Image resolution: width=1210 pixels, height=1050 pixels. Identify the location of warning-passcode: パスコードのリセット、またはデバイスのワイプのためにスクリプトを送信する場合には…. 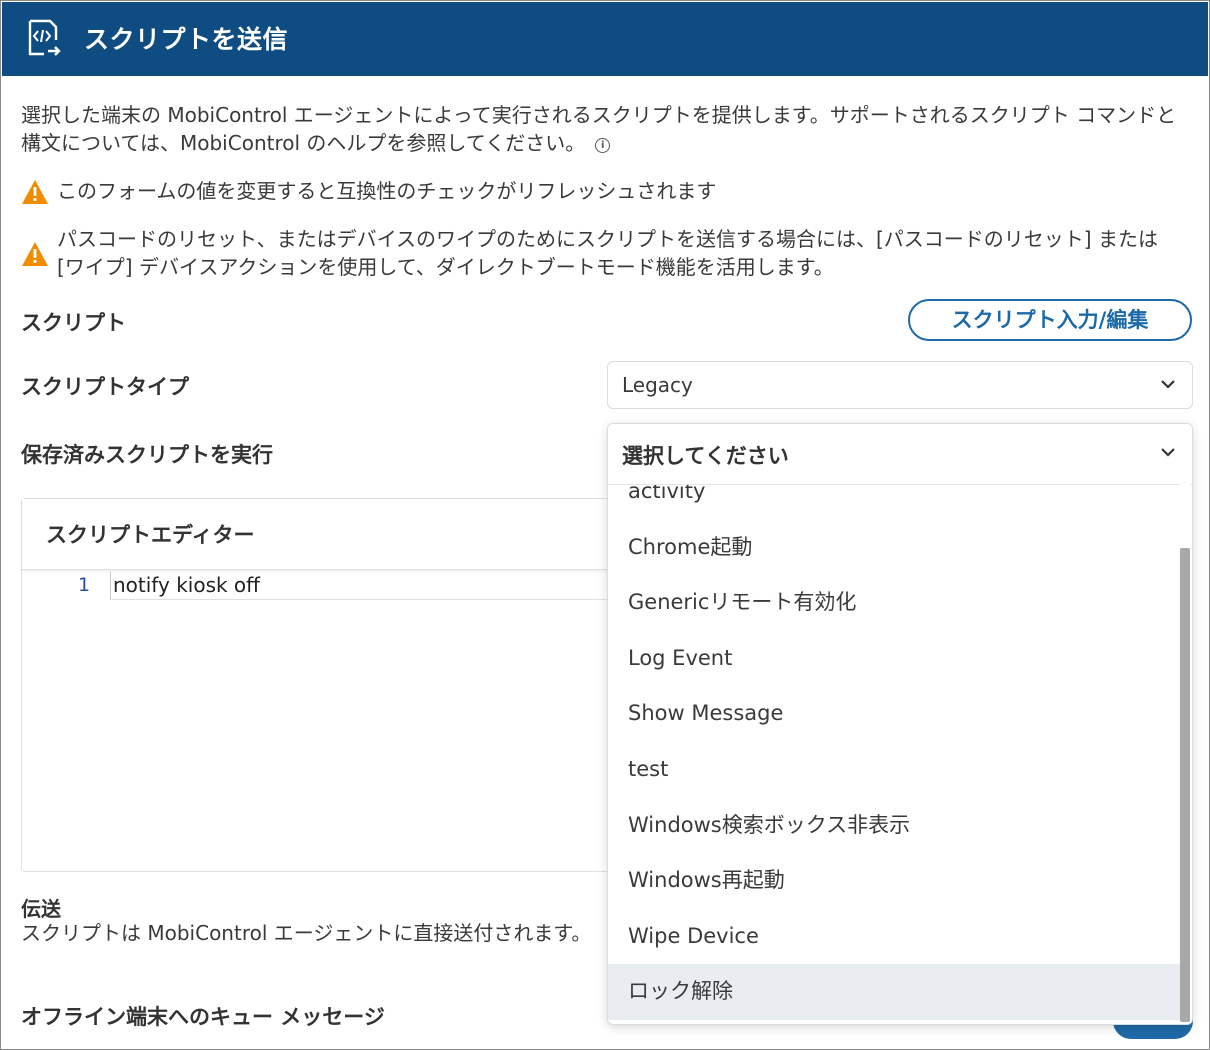
(606, 254).